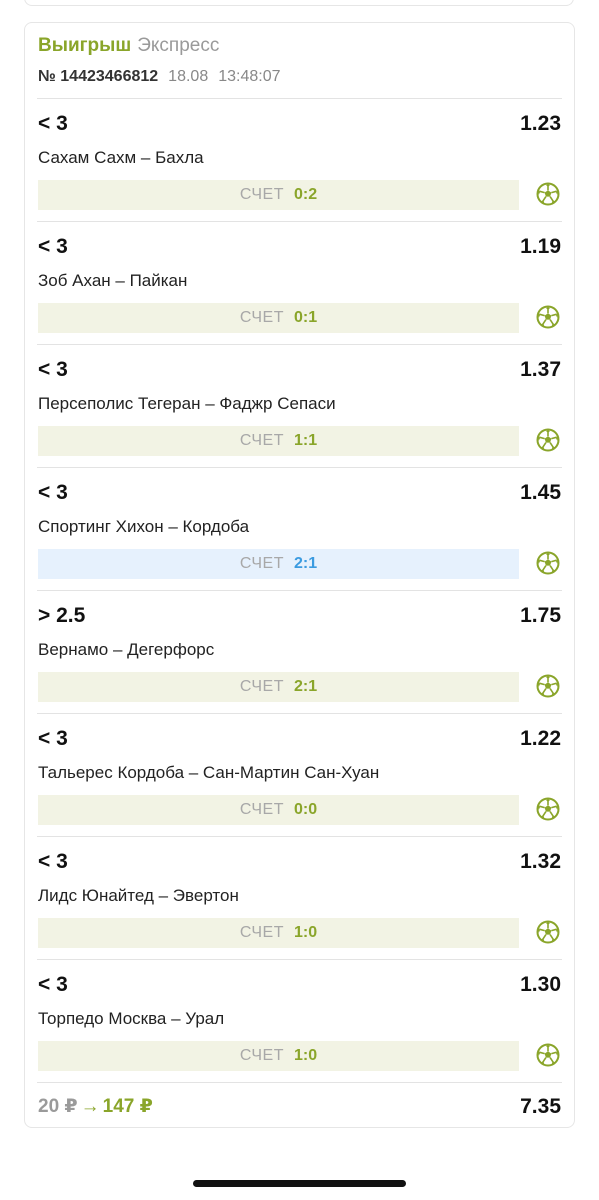  I want to click on bet-time: 13:48:07, so click(249, 76).